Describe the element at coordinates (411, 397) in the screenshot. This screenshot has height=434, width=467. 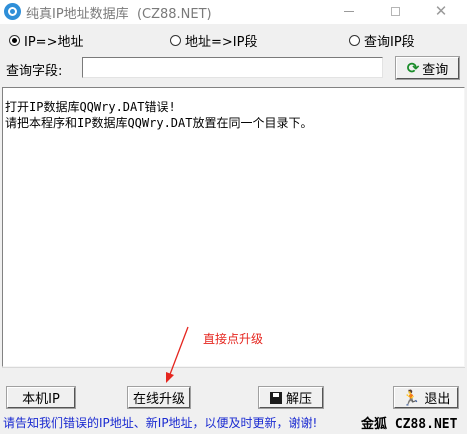
I see `running-man-icon: 🏃` at that location.